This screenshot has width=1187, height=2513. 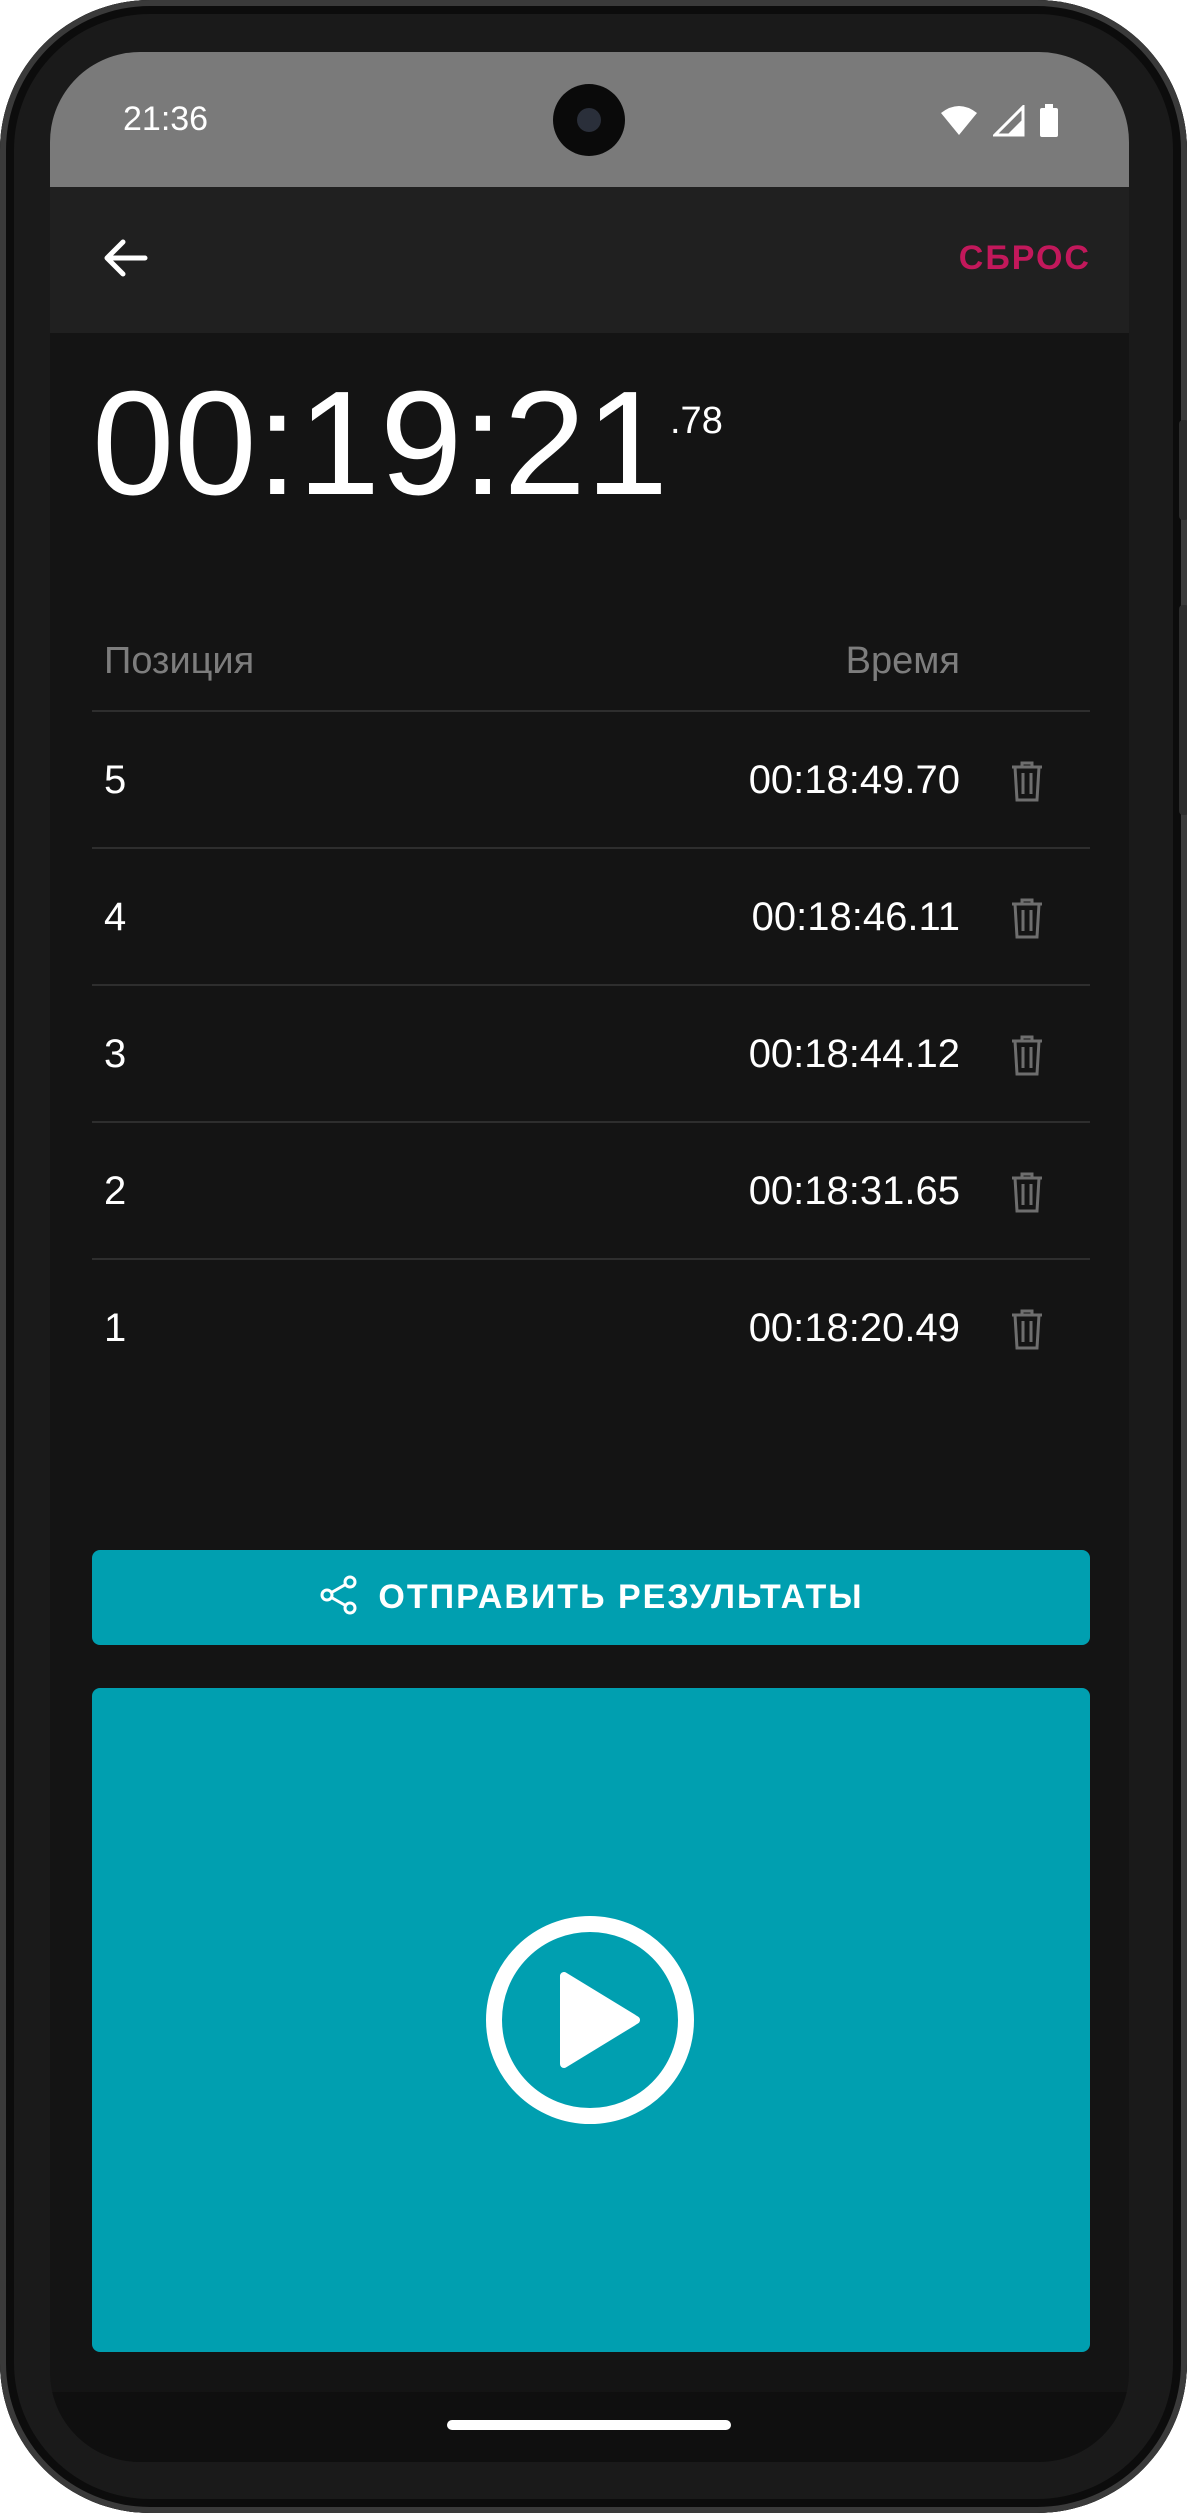 What do you see at coordinates (166, 119) in the screenshot?
I see `status-time: 21:36` at bounding box center [166, 119].